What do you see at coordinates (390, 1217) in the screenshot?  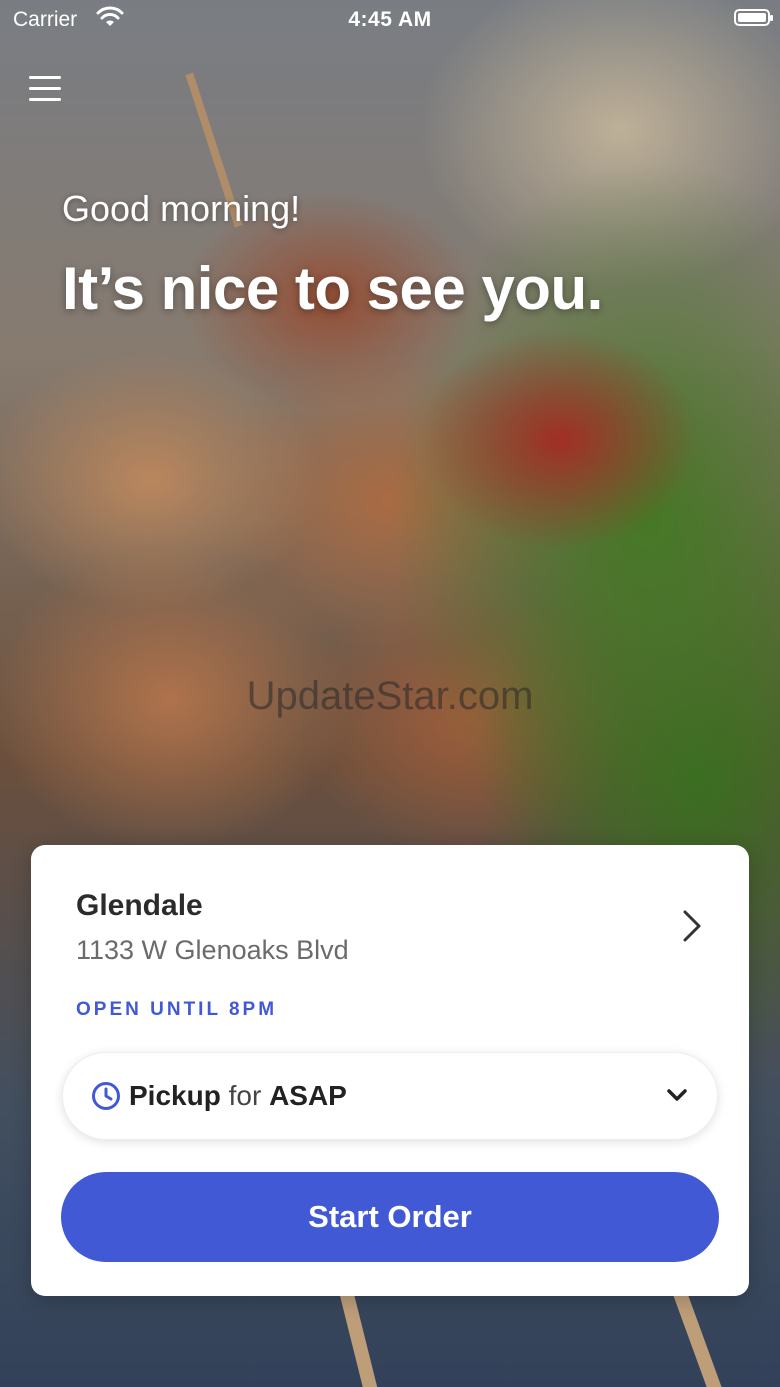 I see `start-order-button: Start Order` at bounding box center [390, 1217].